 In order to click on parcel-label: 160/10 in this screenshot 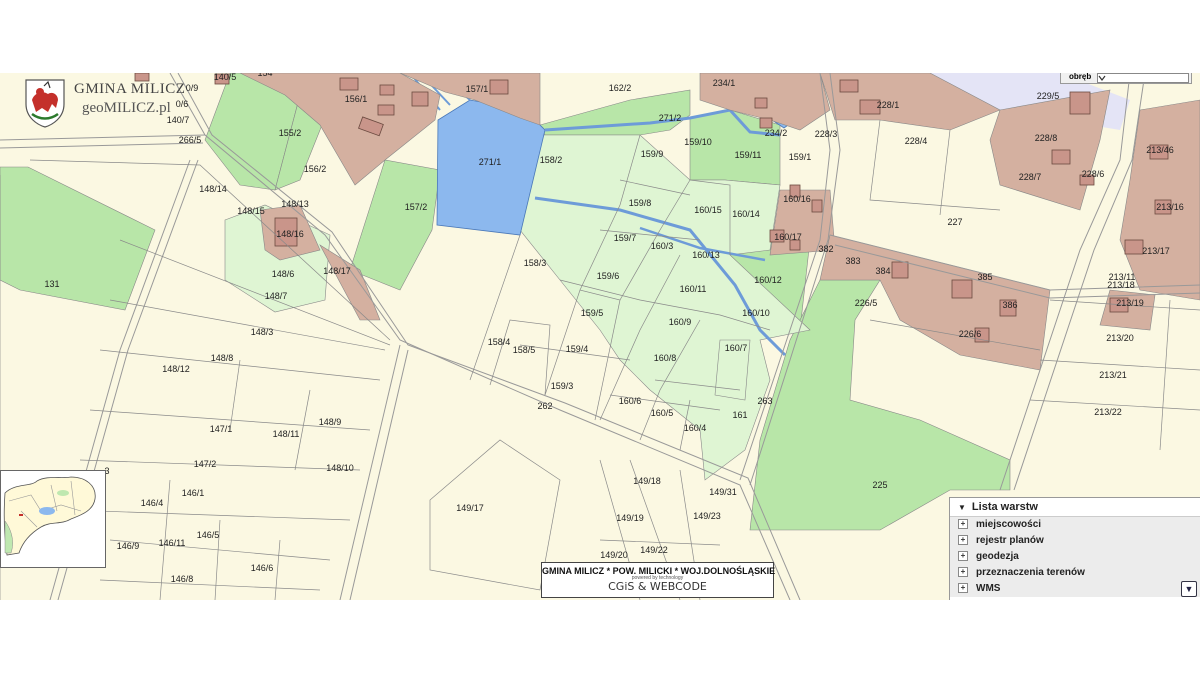, I will do `click(756, 313)`.